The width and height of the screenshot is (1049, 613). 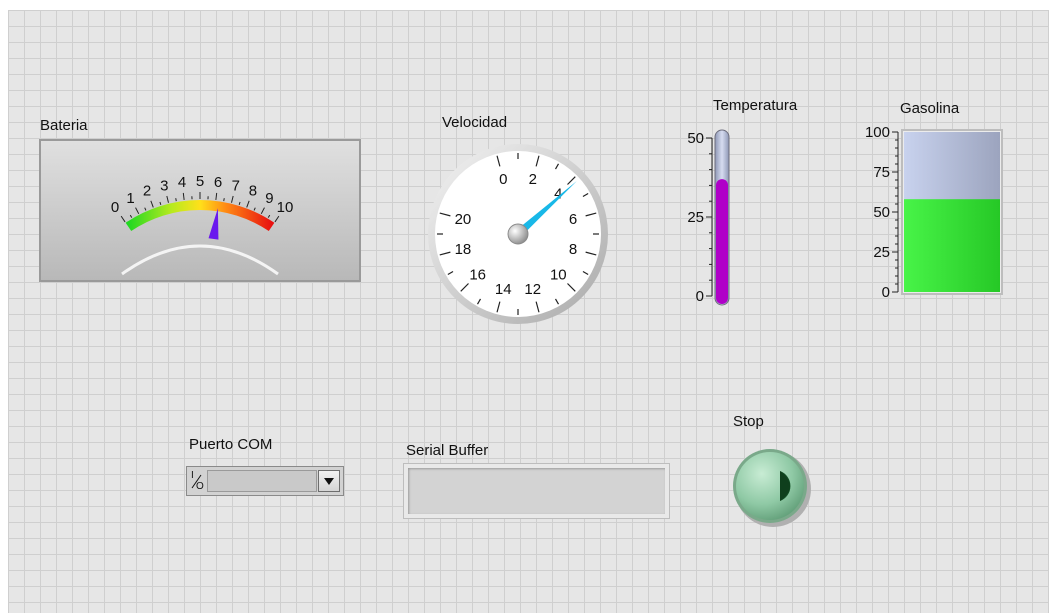 What do you see at coordinates (881, 212) in the screenshot?
I see `gasolina-tick-label: 50` at bounding box center [881, 212].